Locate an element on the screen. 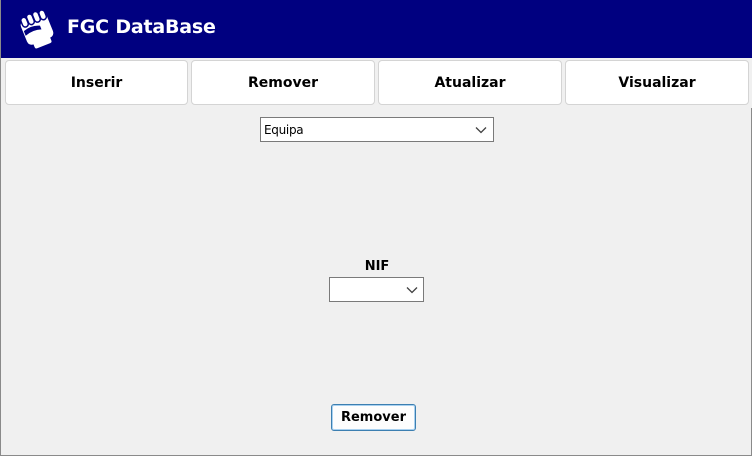  nav-visualizar-button: Visualizar is located at coordinates (657, 82).